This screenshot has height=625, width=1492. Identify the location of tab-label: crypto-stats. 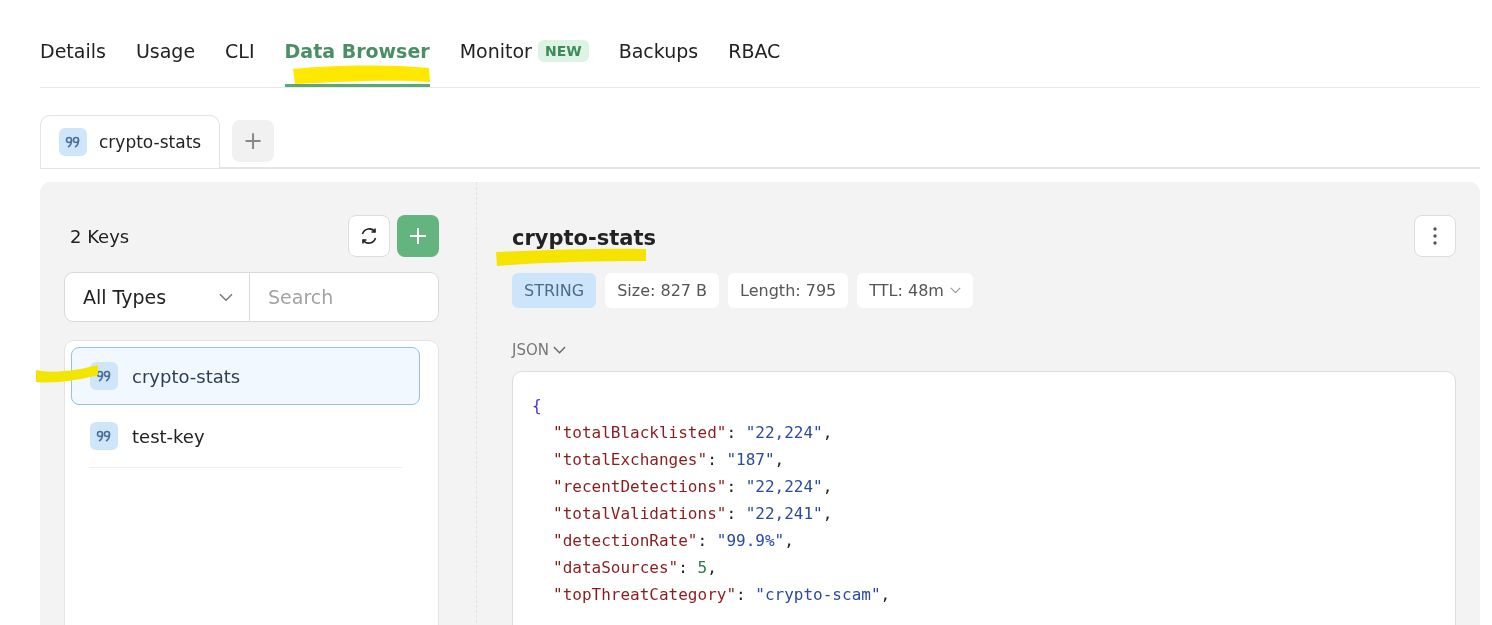
(150, 142).